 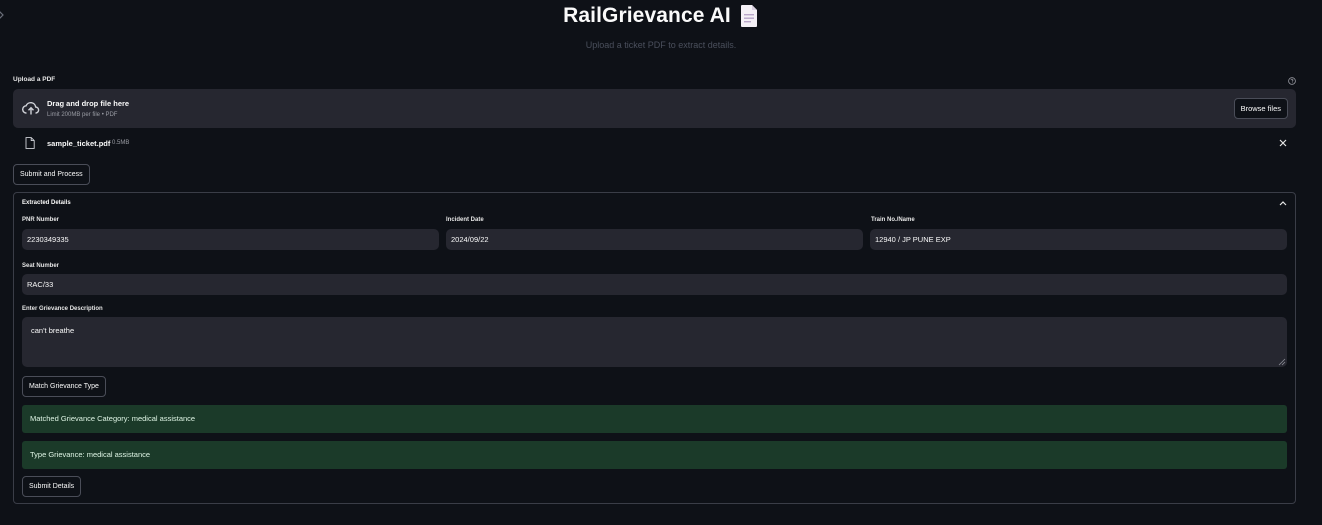 What do you see at coordinates (121, 143) in the screenshot?
I see `uploaded-file-size: 0.5MB` at bounding box center [121, 143].